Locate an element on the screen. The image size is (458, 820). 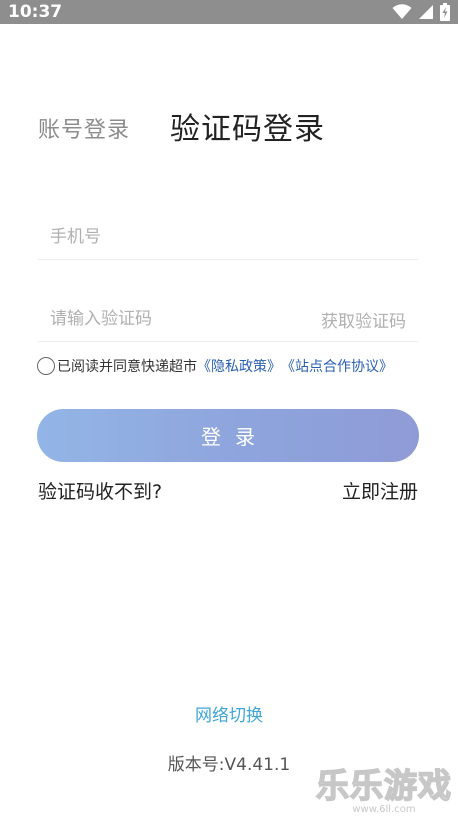
status-icons is located at coordinates (421, 12).